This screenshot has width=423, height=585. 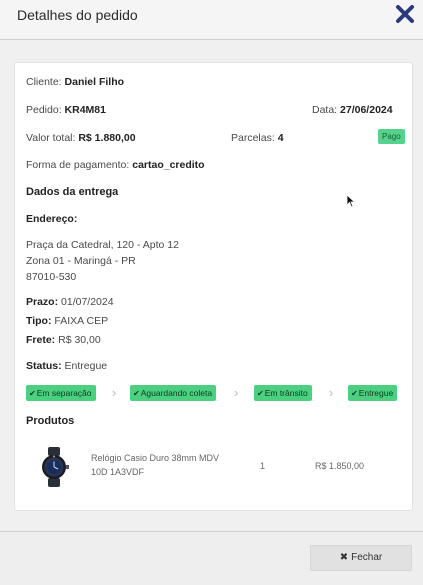 What do you see at coordinates (55, 467) in the screenshot?
I see `product-watch-image` at bounding box center [55, 467].